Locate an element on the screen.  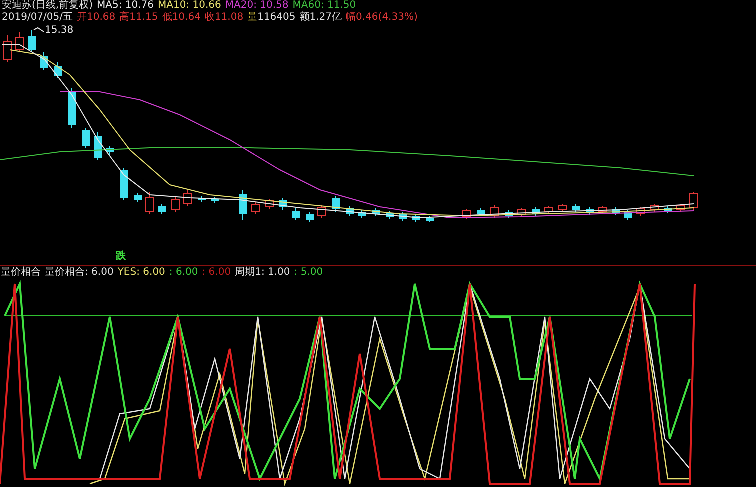
quote-value: 开10.68 is located at coordinates (96, 18).